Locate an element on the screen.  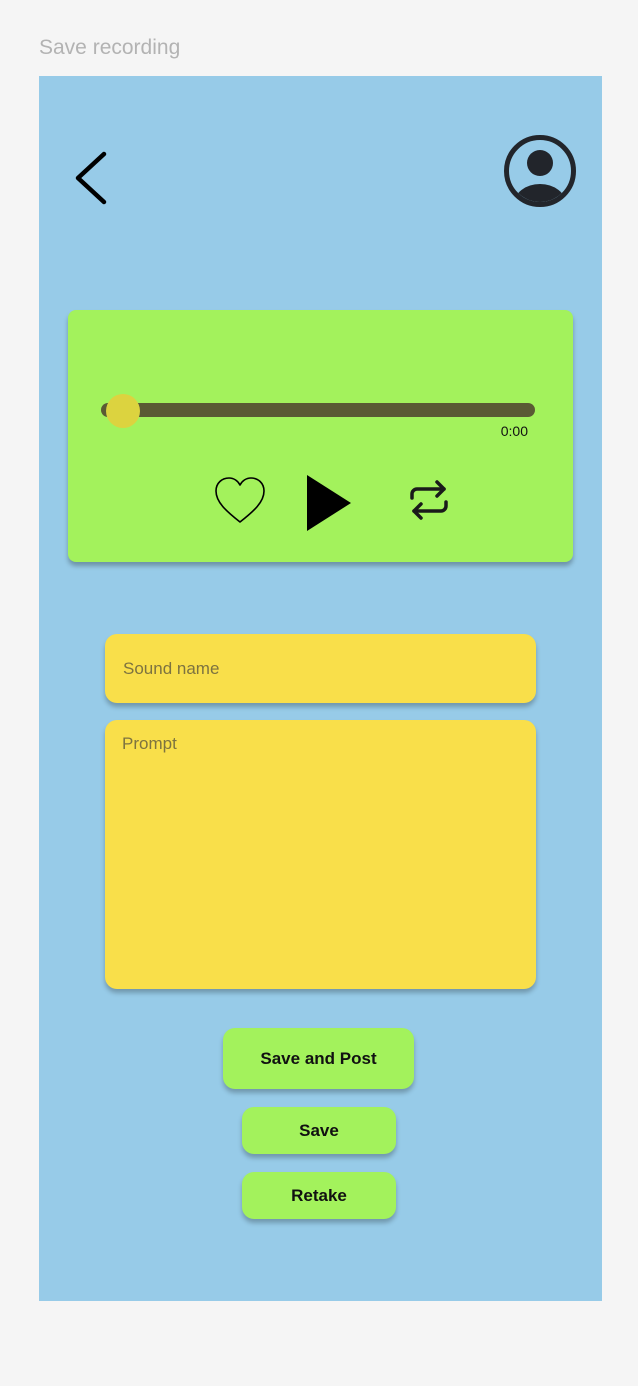
back-button is located at coordinates (93, 178).